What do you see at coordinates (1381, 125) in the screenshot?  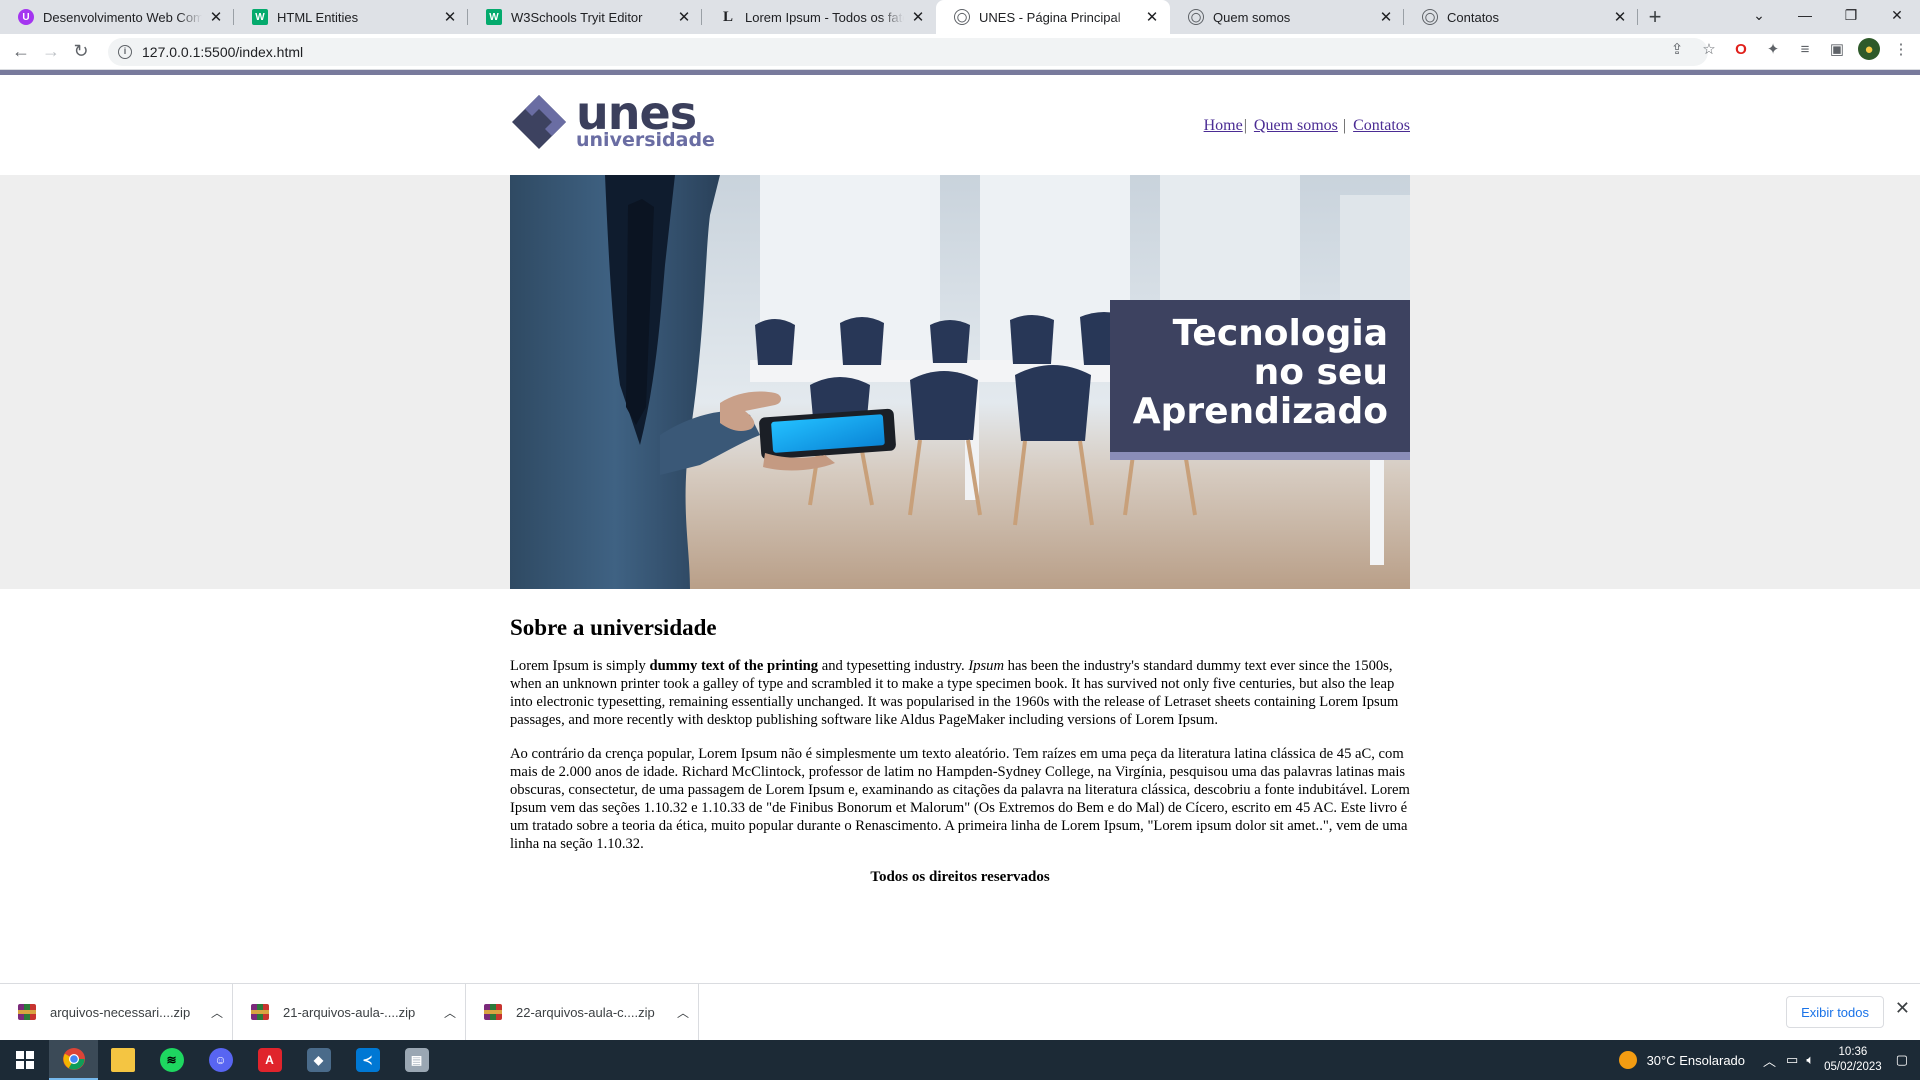 I see `menu-link-contact: Contatos` at bounding box center [1381, 125].